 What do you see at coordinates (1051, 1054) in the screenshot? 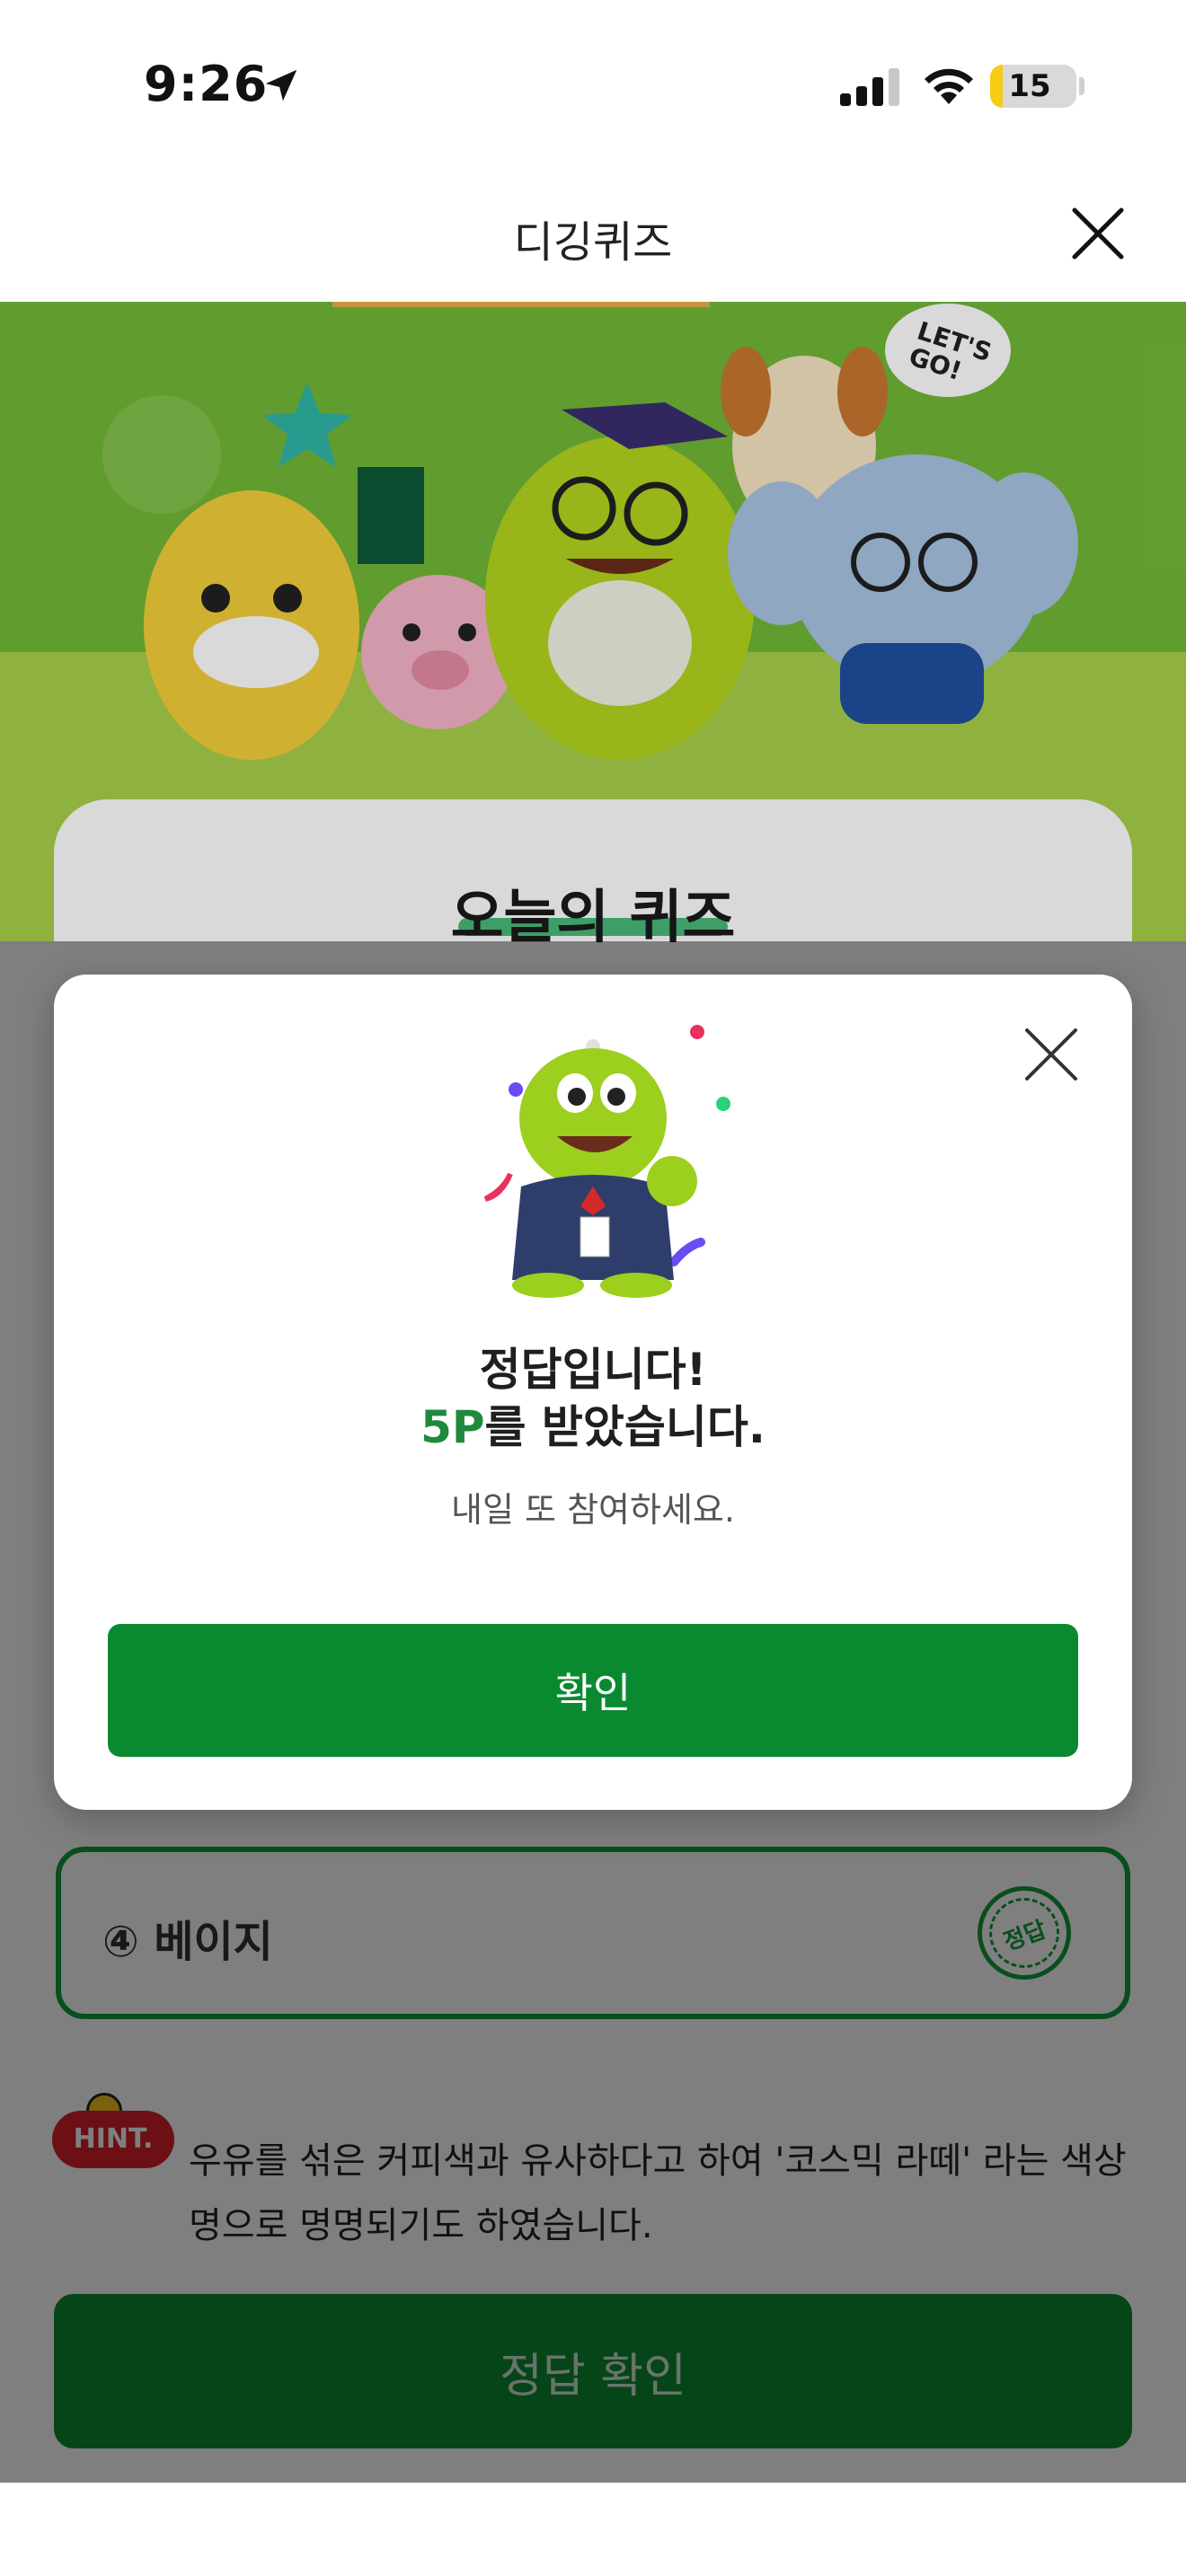
I see `modal-close-icon` at bounding box center [1051, 1054].